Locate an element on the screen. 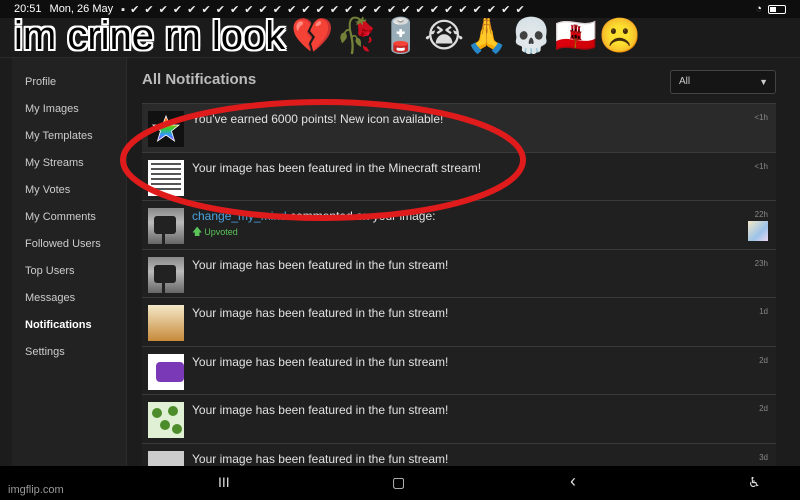 The image size is (800, 500). upvote-indicator: 🡅 Upvoted is located at coordinates (215, 232).